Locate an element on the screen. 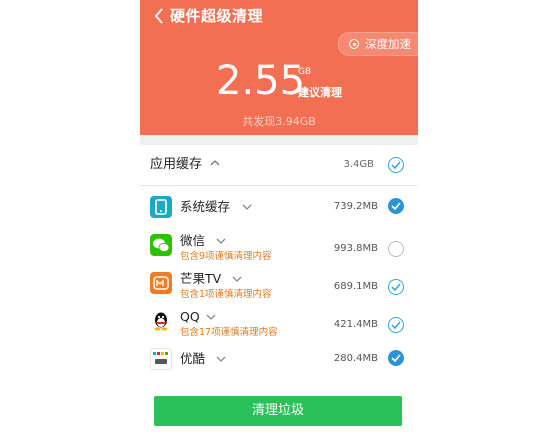 Image resolution: width=554 pixels, height=434 pixels. mangotv-icon is located at coordinates (161, 283).